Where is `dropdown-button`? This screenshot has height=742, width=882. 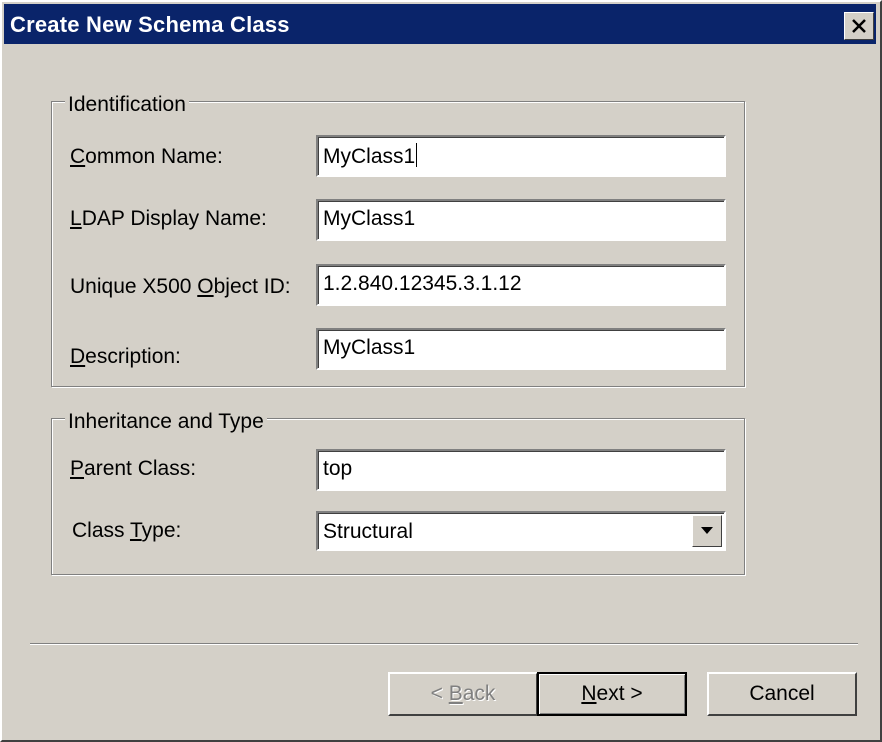
dropdown-button is located at coordinates (707, 531).